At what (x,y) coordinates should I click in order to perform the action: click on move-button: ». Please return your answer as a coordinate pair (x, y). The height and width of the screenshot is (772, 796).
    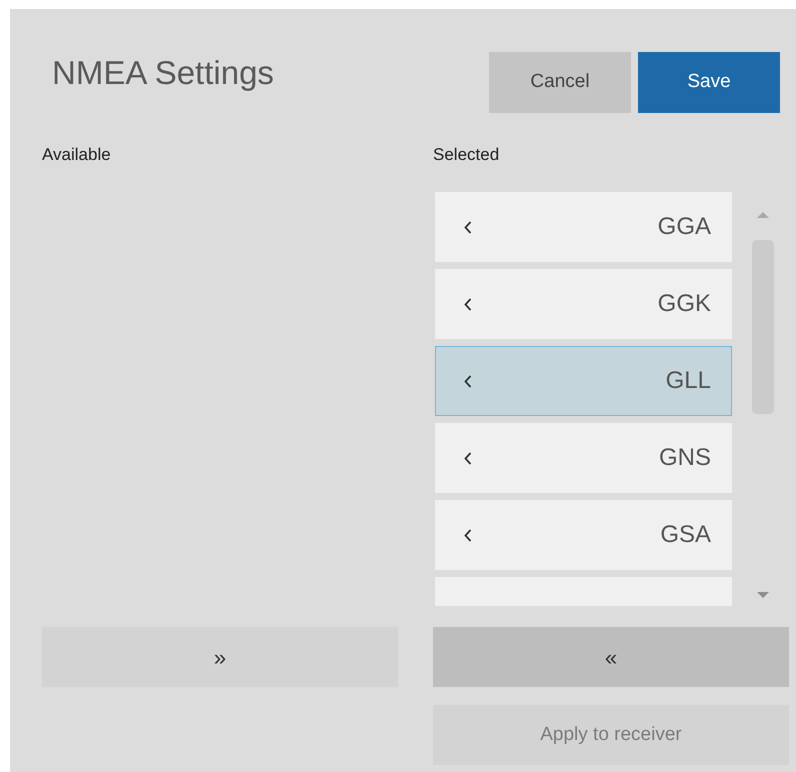
    Looking at the image, I should click on (220, 657).